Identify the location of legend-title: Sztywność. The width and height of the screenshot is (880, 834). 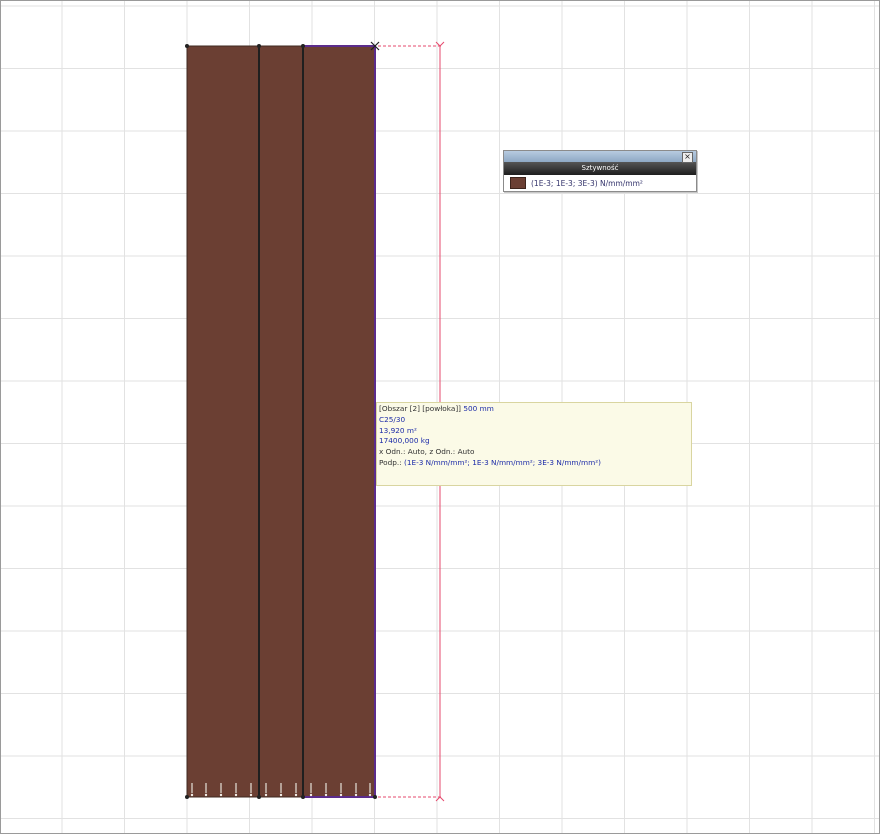
(600, 168).